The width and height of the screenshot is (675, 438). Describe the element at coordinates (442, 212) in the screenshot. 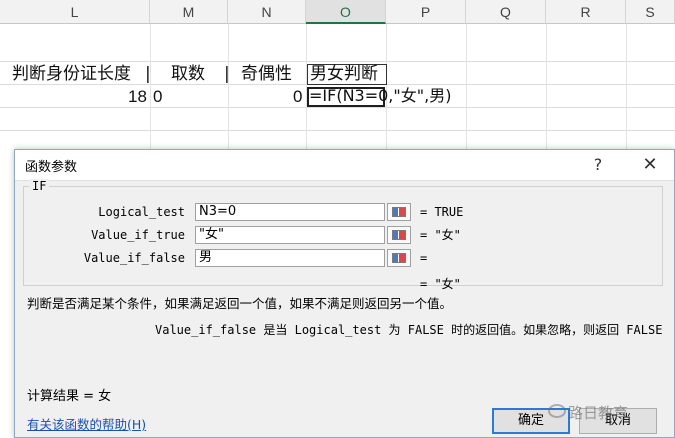

I see `arg-result-logical-test: = TRUE` at that location.